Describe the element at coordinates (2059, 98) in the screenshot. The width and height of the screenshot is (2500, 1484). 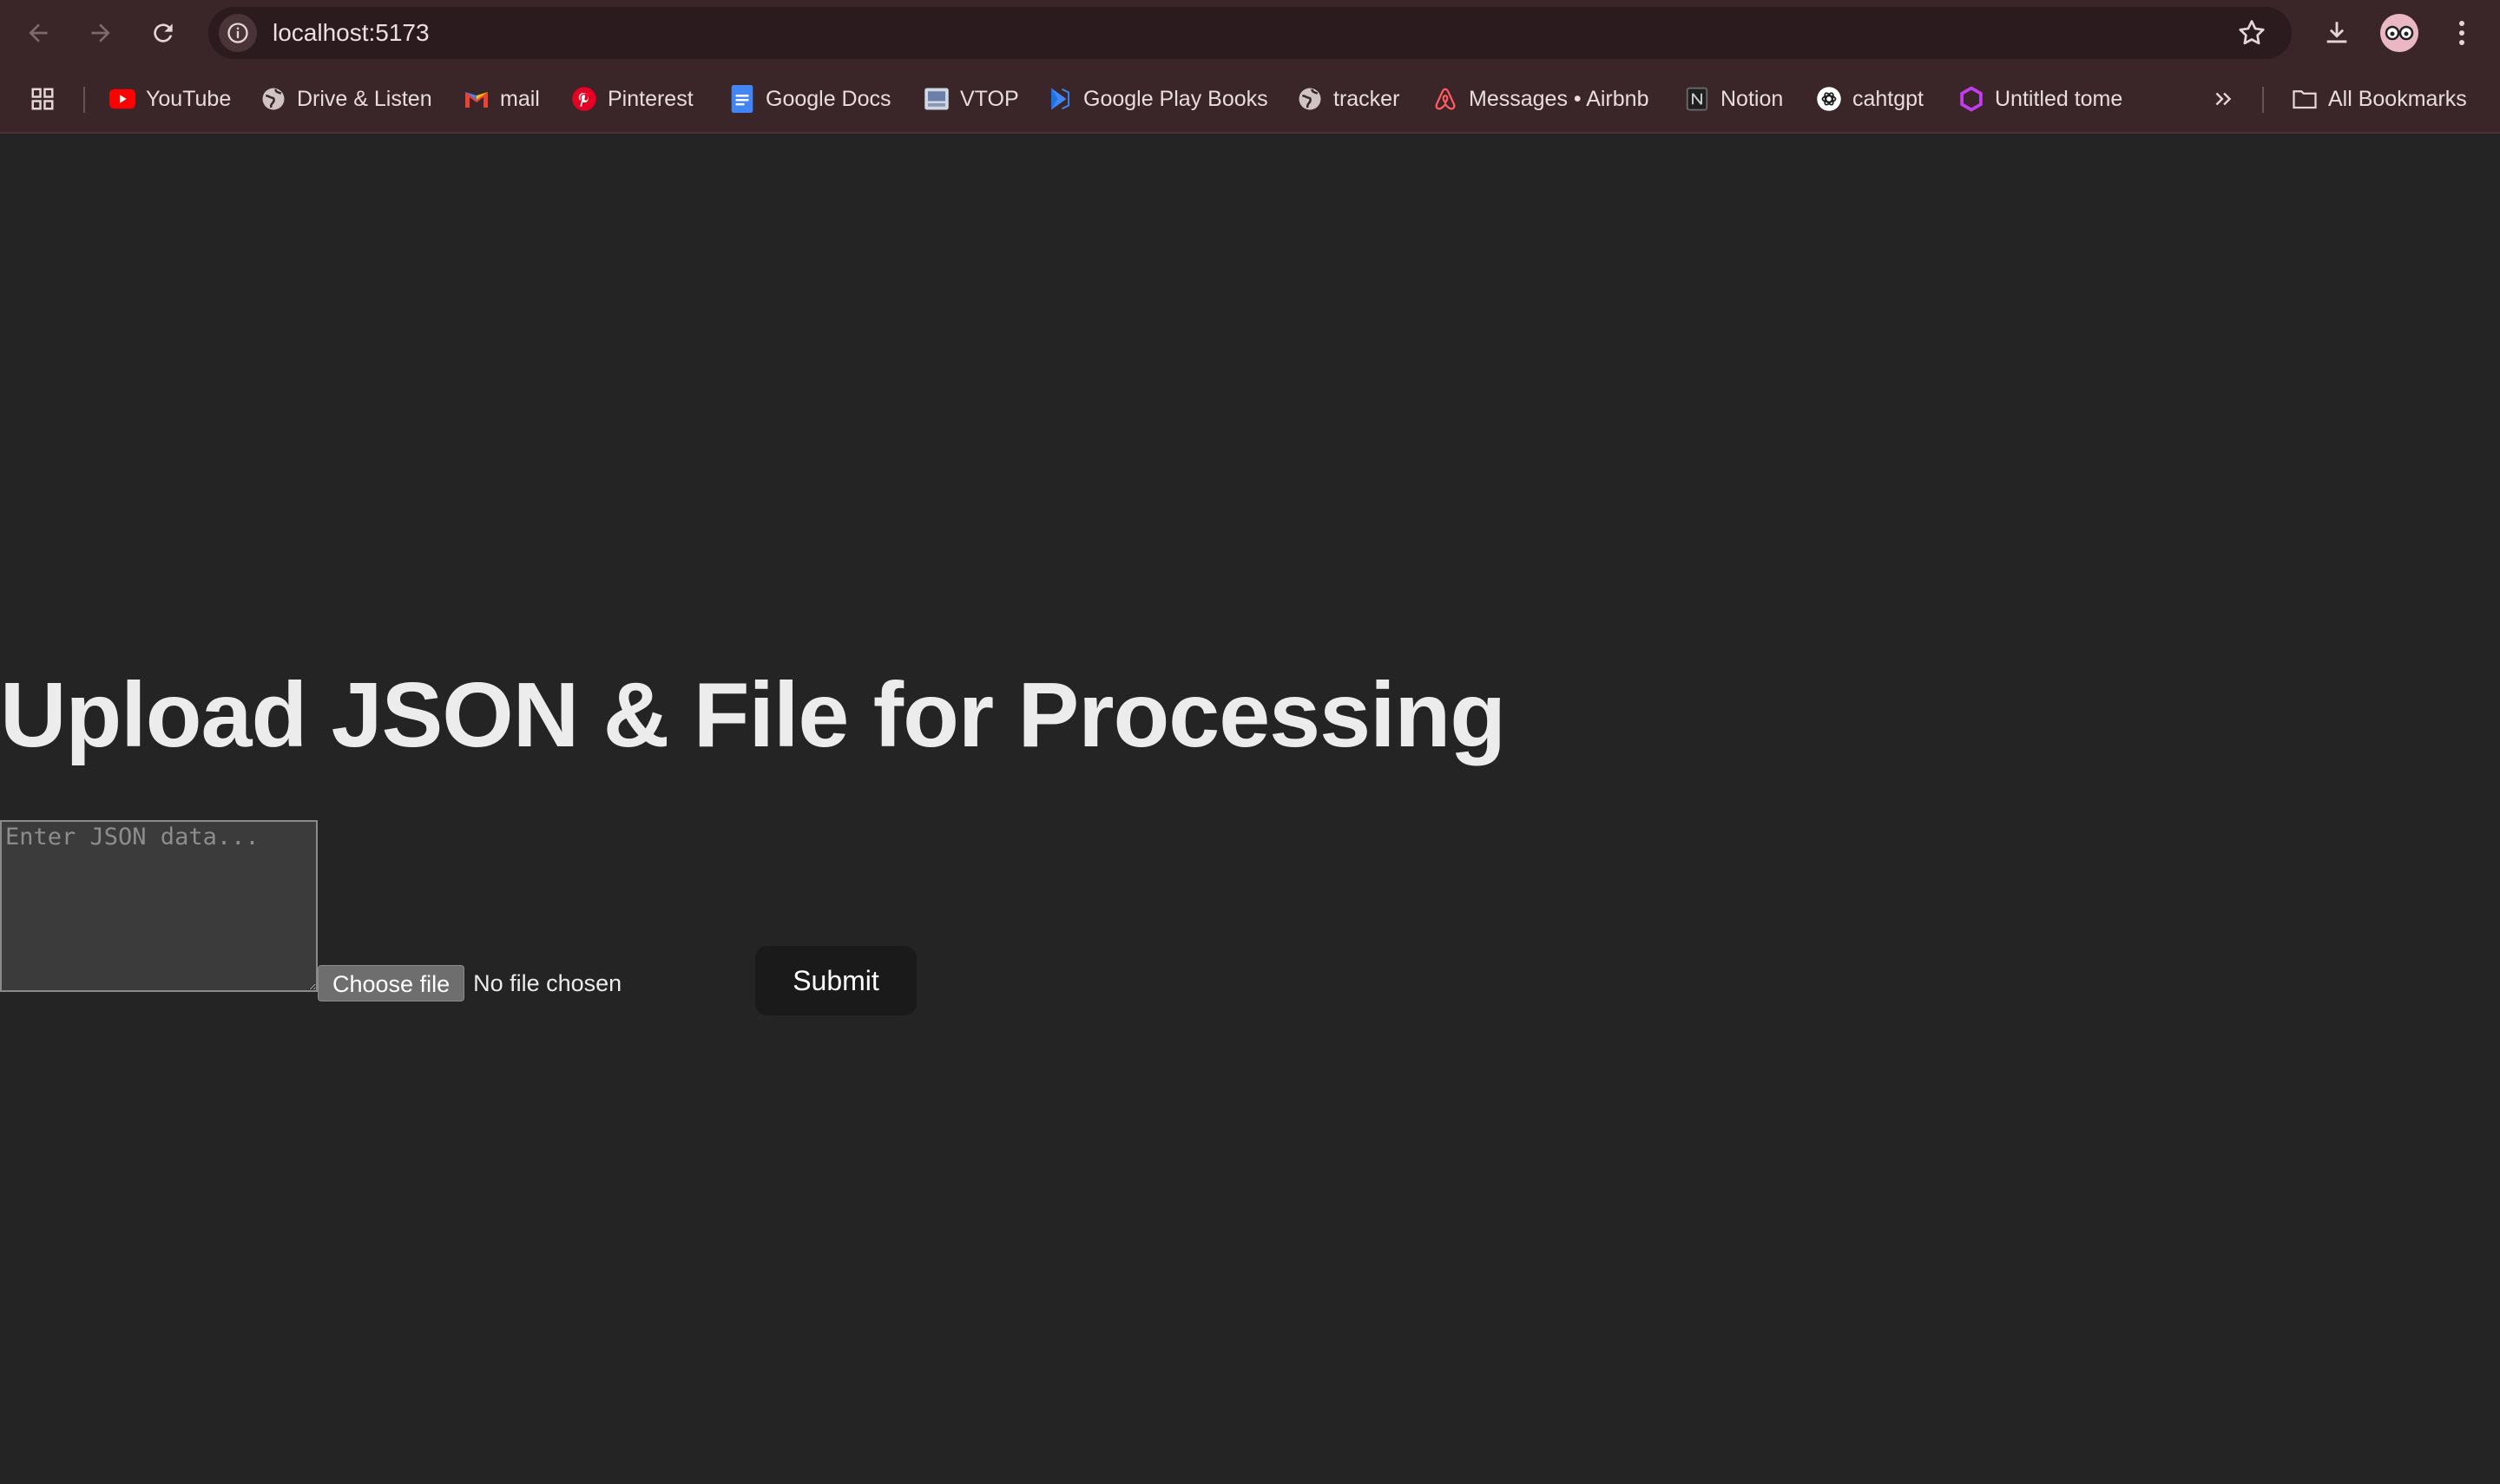
I see `bookmark-label: Untitled tome` at that location.